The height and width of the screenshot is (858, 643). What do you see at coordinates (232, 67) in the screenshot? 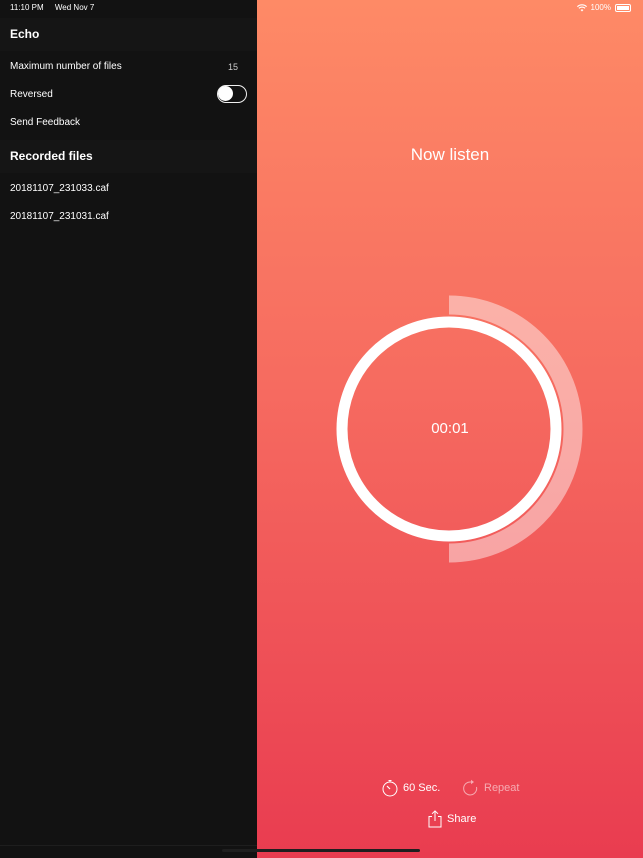
I see `max-files-value: 15` at bounding box center [232, 67].